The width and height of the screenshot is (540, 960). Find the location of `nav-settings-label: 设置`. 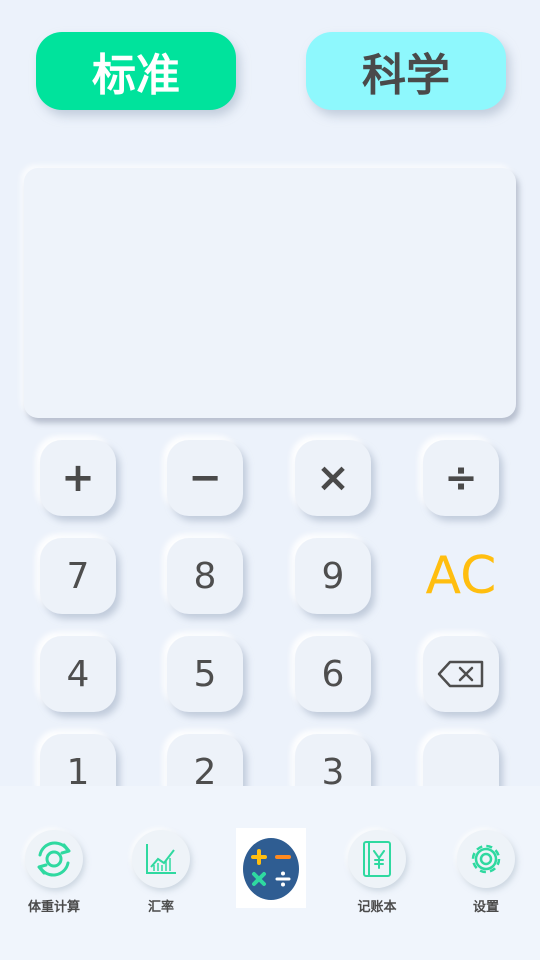

nav-settings-label: 设置 is located at coordinates (485, 907).